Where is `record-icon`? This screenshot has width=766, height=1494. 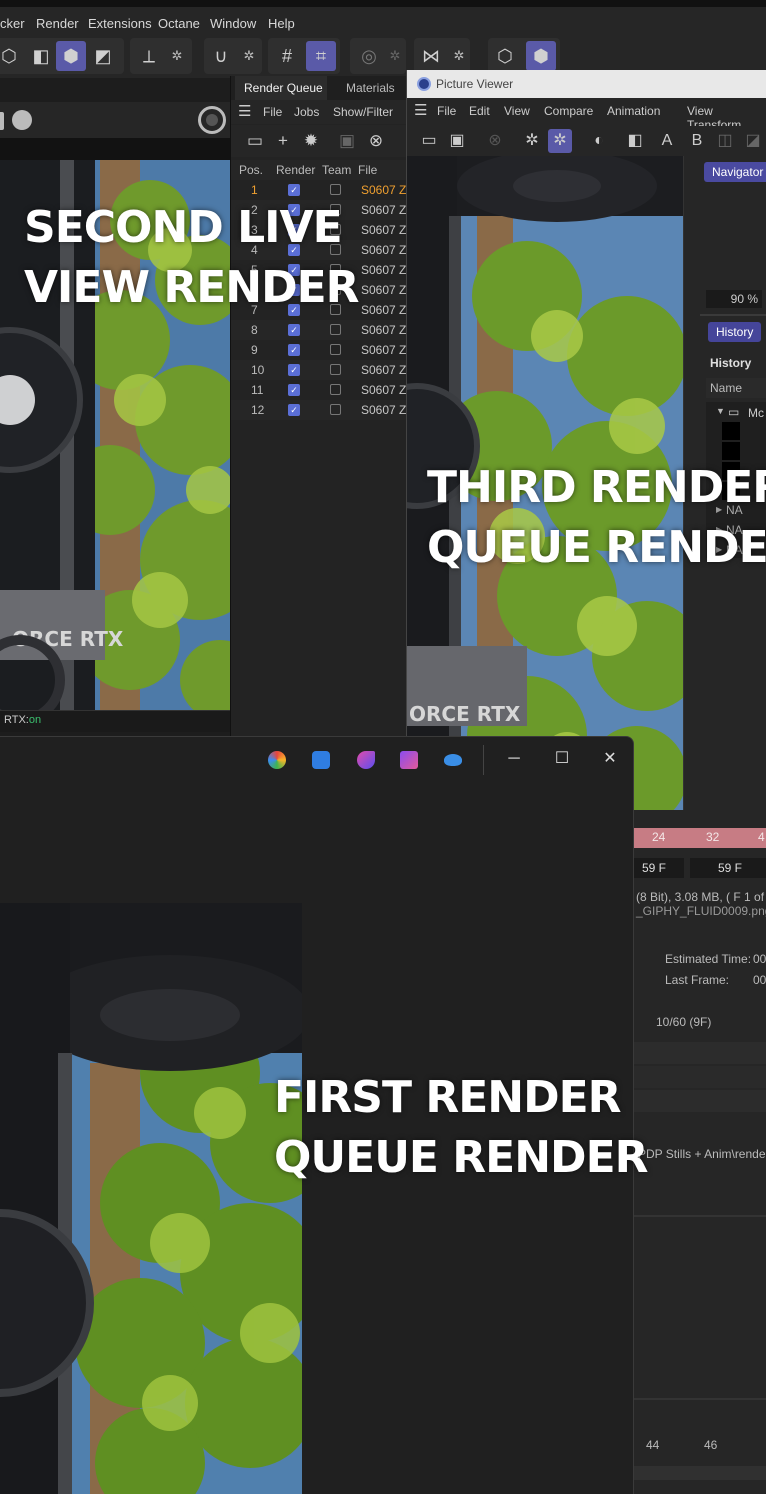
record-icon is located at coordinates (22, 120).